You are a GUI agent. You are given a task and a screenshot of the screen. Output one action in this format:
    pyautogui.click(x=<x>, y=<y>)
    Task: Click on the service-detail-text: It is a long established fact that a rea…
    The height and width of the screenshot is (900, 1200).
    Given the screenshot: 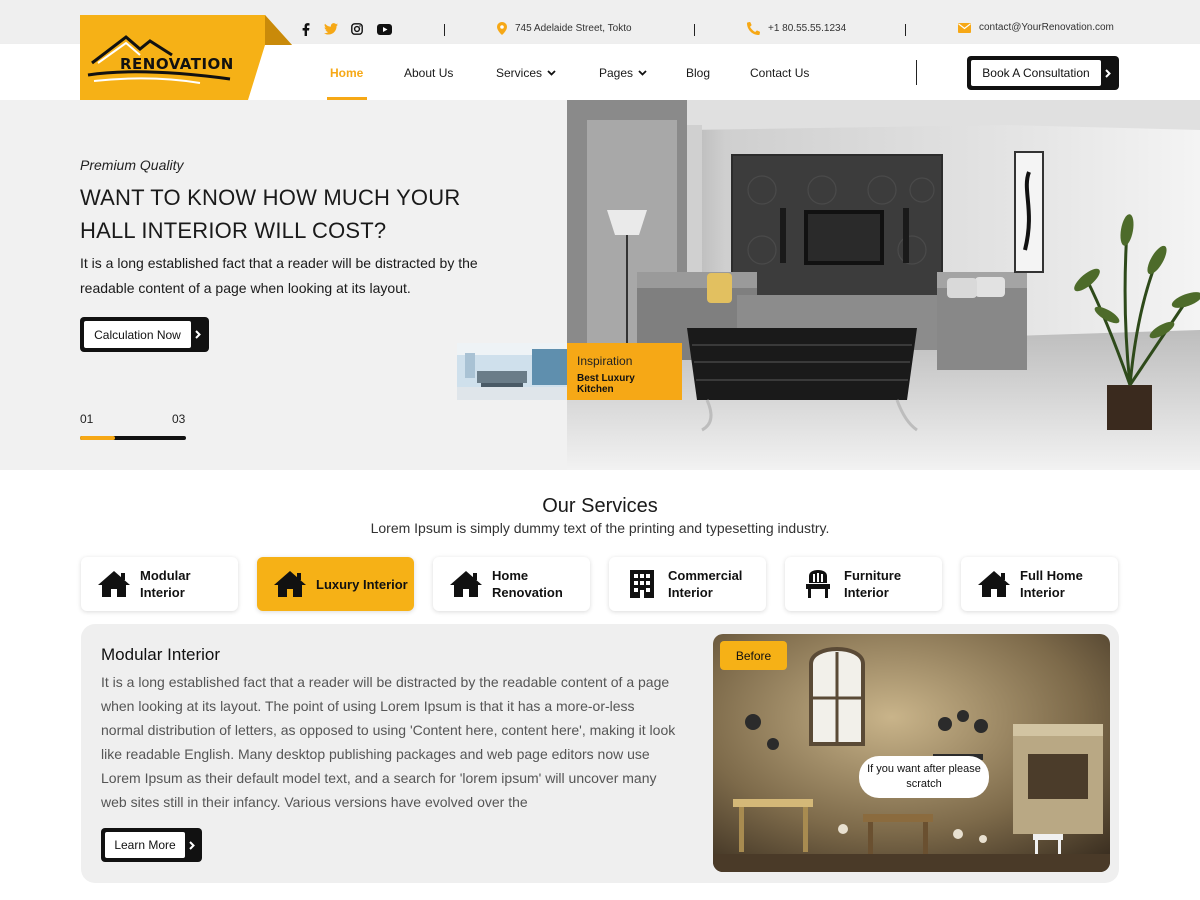 What is the action you would take?
    pyautogui.click(x=388, y=742)
    